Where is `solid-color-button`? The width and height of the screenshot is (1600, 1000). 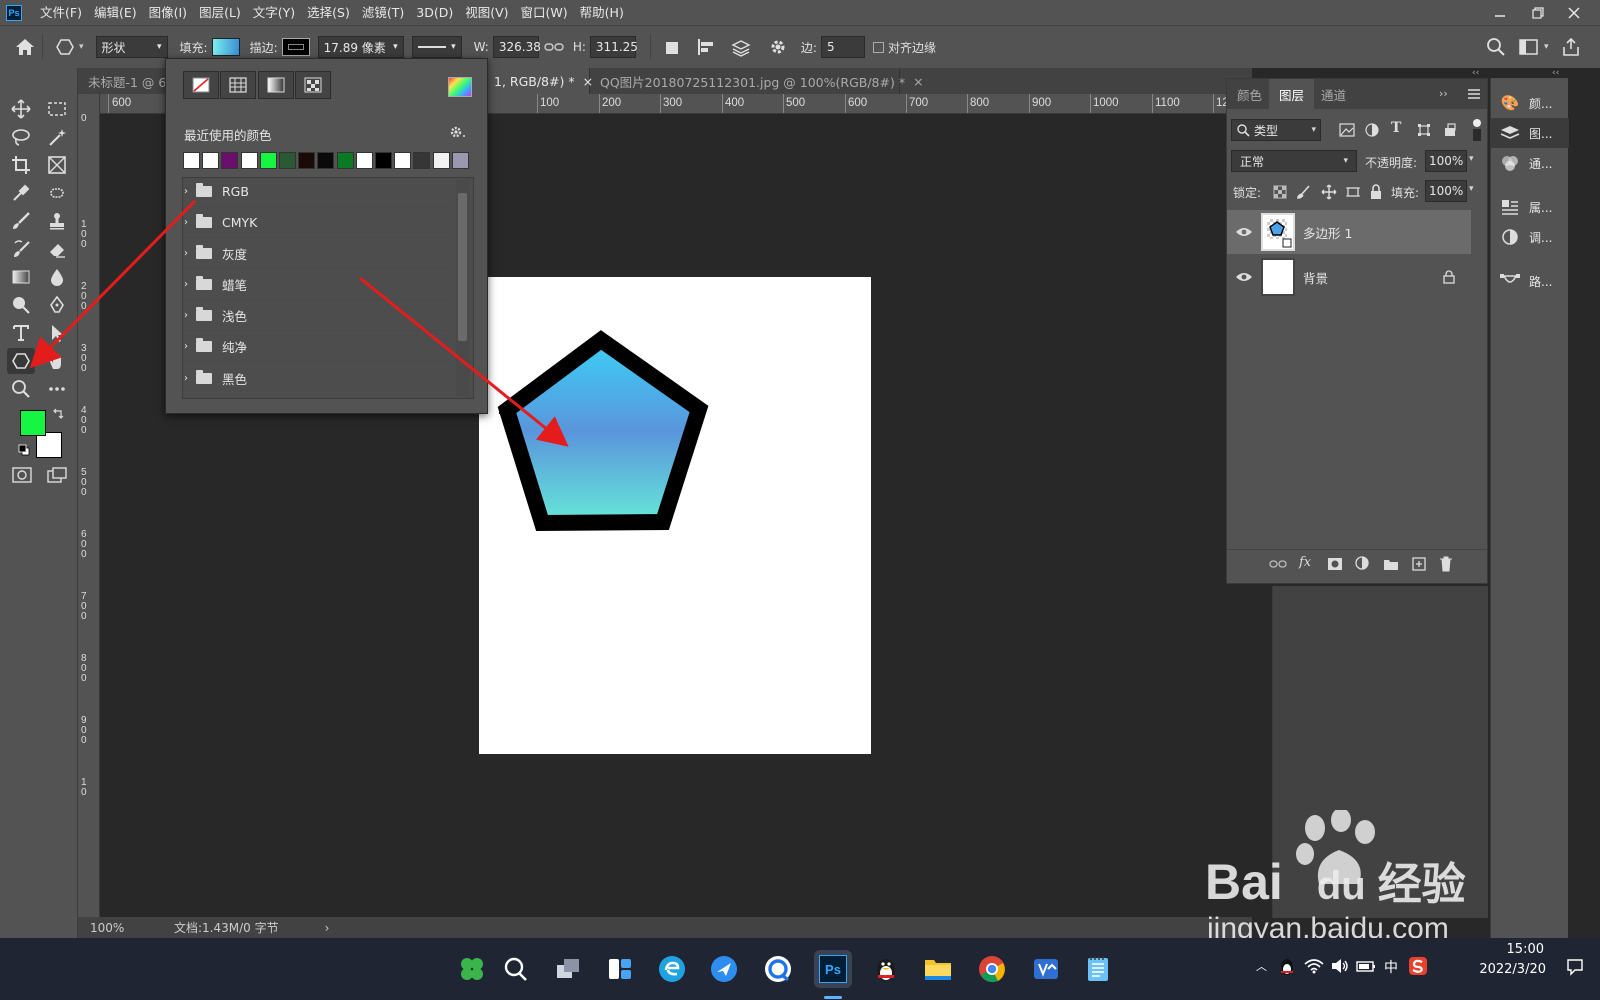 solid-color-button is located at coordinates (238, 85).